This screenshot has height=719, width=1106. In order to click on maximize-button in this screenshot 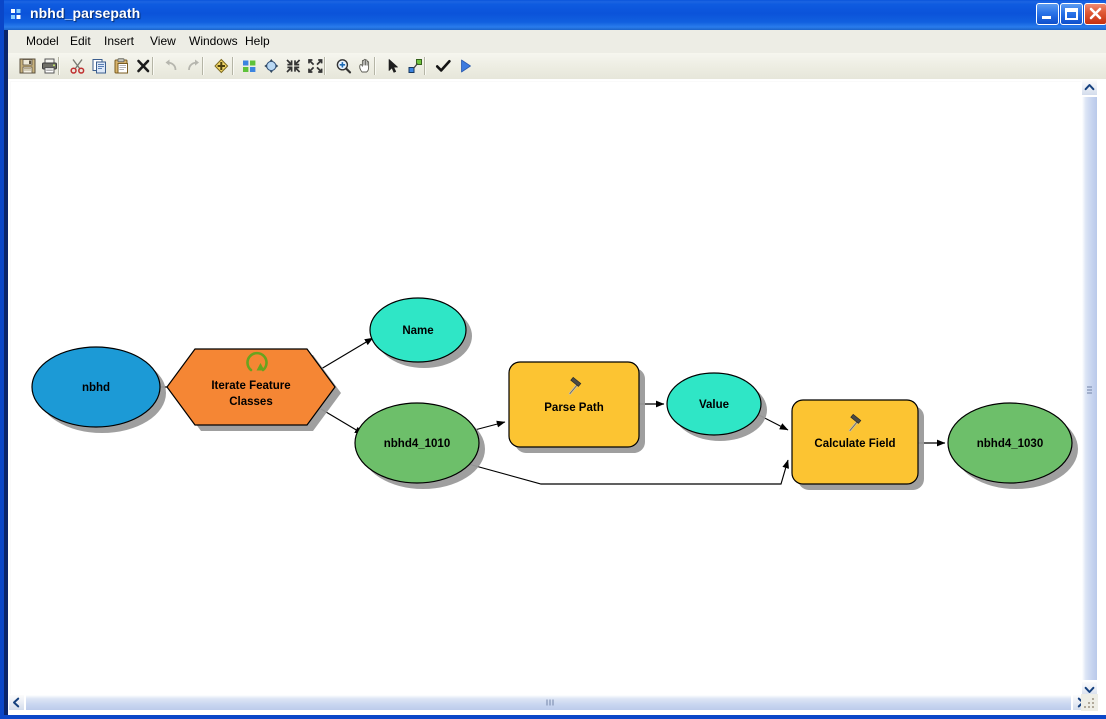, I will do `click(1071, 14)`.